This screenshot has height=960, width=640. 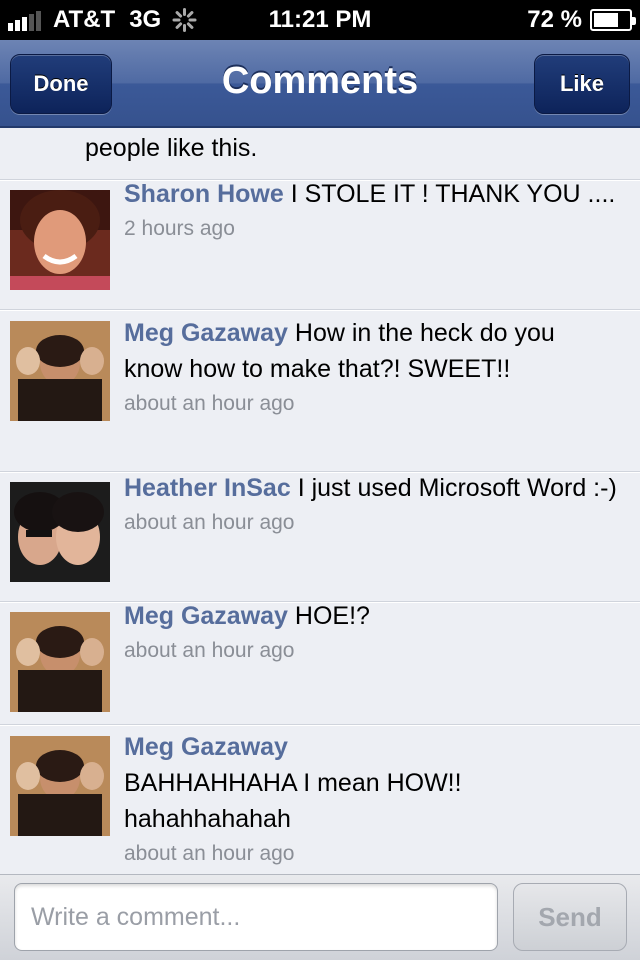 I want to click on comment-timestamp: 2 hours ago, so click(x=179, y=228).